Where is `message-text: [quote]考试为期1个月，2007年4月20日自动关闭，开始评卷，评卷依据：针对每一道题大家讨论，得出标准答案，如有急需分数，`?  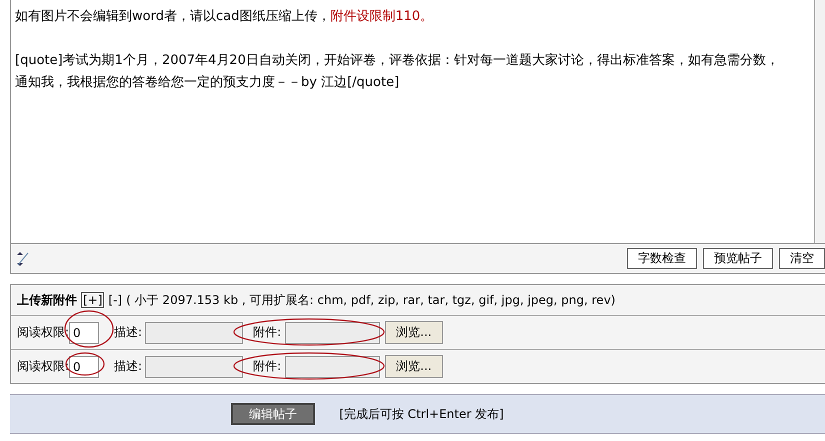 message-text: [quote]考试为期1个月，2007年4月20日自动关闭，开始评卷，评卷依据：针对每一道题大家讨论，得出标准答案，如有急需分数， is located at coordinates (397, 60).